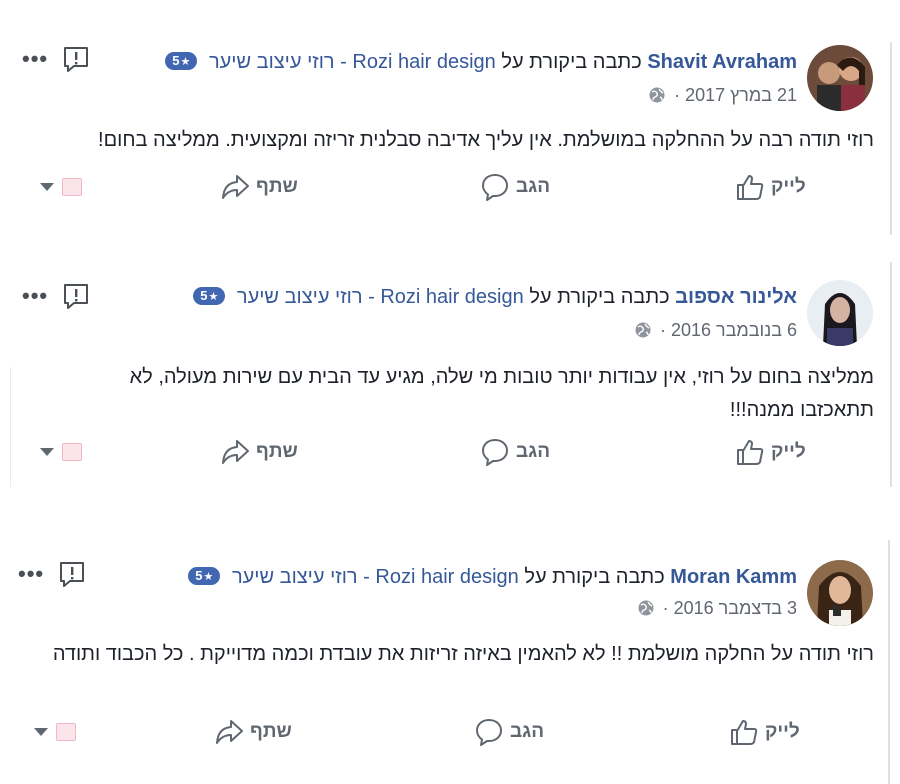 This screenshot has height=784, width=900. Describe the element at coordinates (741, 95) in the screenshot. I see `post-date: 21 במרץ 2017` at that location.